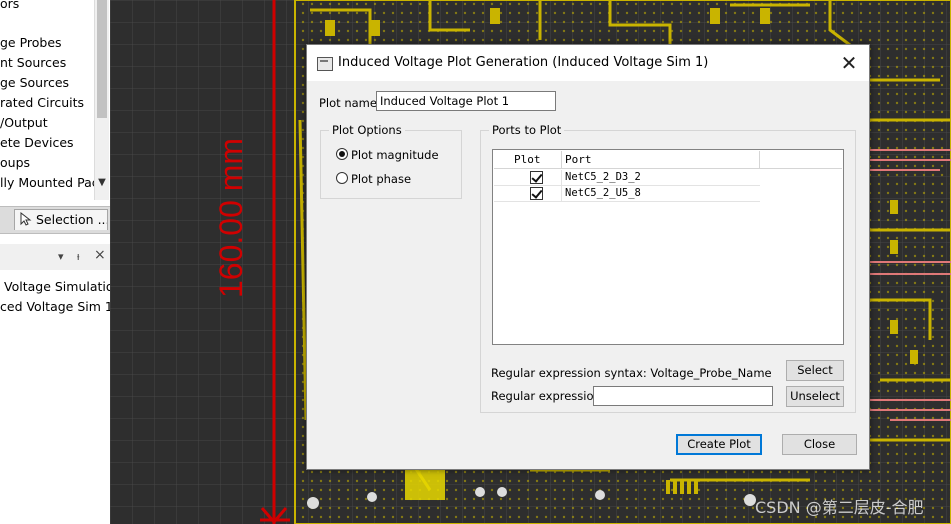 Image resolution: width=951 pixels, height=524 pixels. Describe the element at coordinates (528, 160) in the screenshot. I see `column-header-plot: Plot` at that location.